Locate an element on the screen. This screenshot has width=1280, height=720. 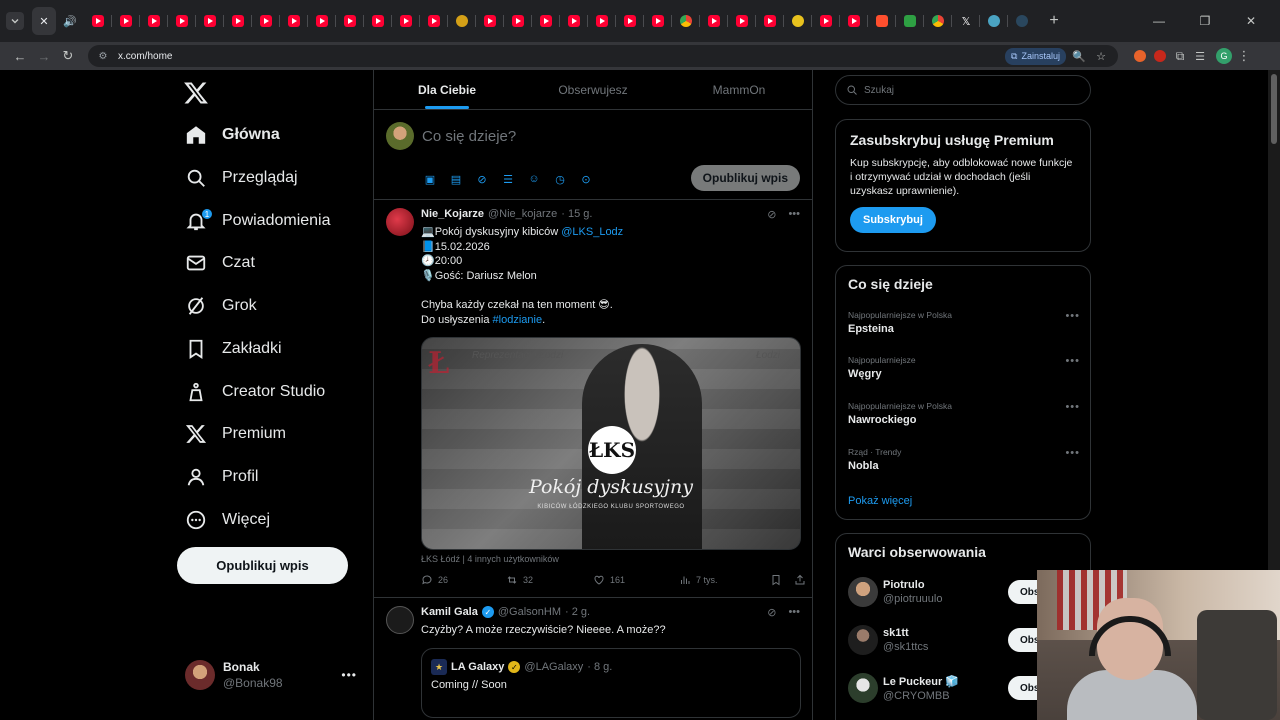
scrollbar-thumb is located at coordinates (1274, 109).